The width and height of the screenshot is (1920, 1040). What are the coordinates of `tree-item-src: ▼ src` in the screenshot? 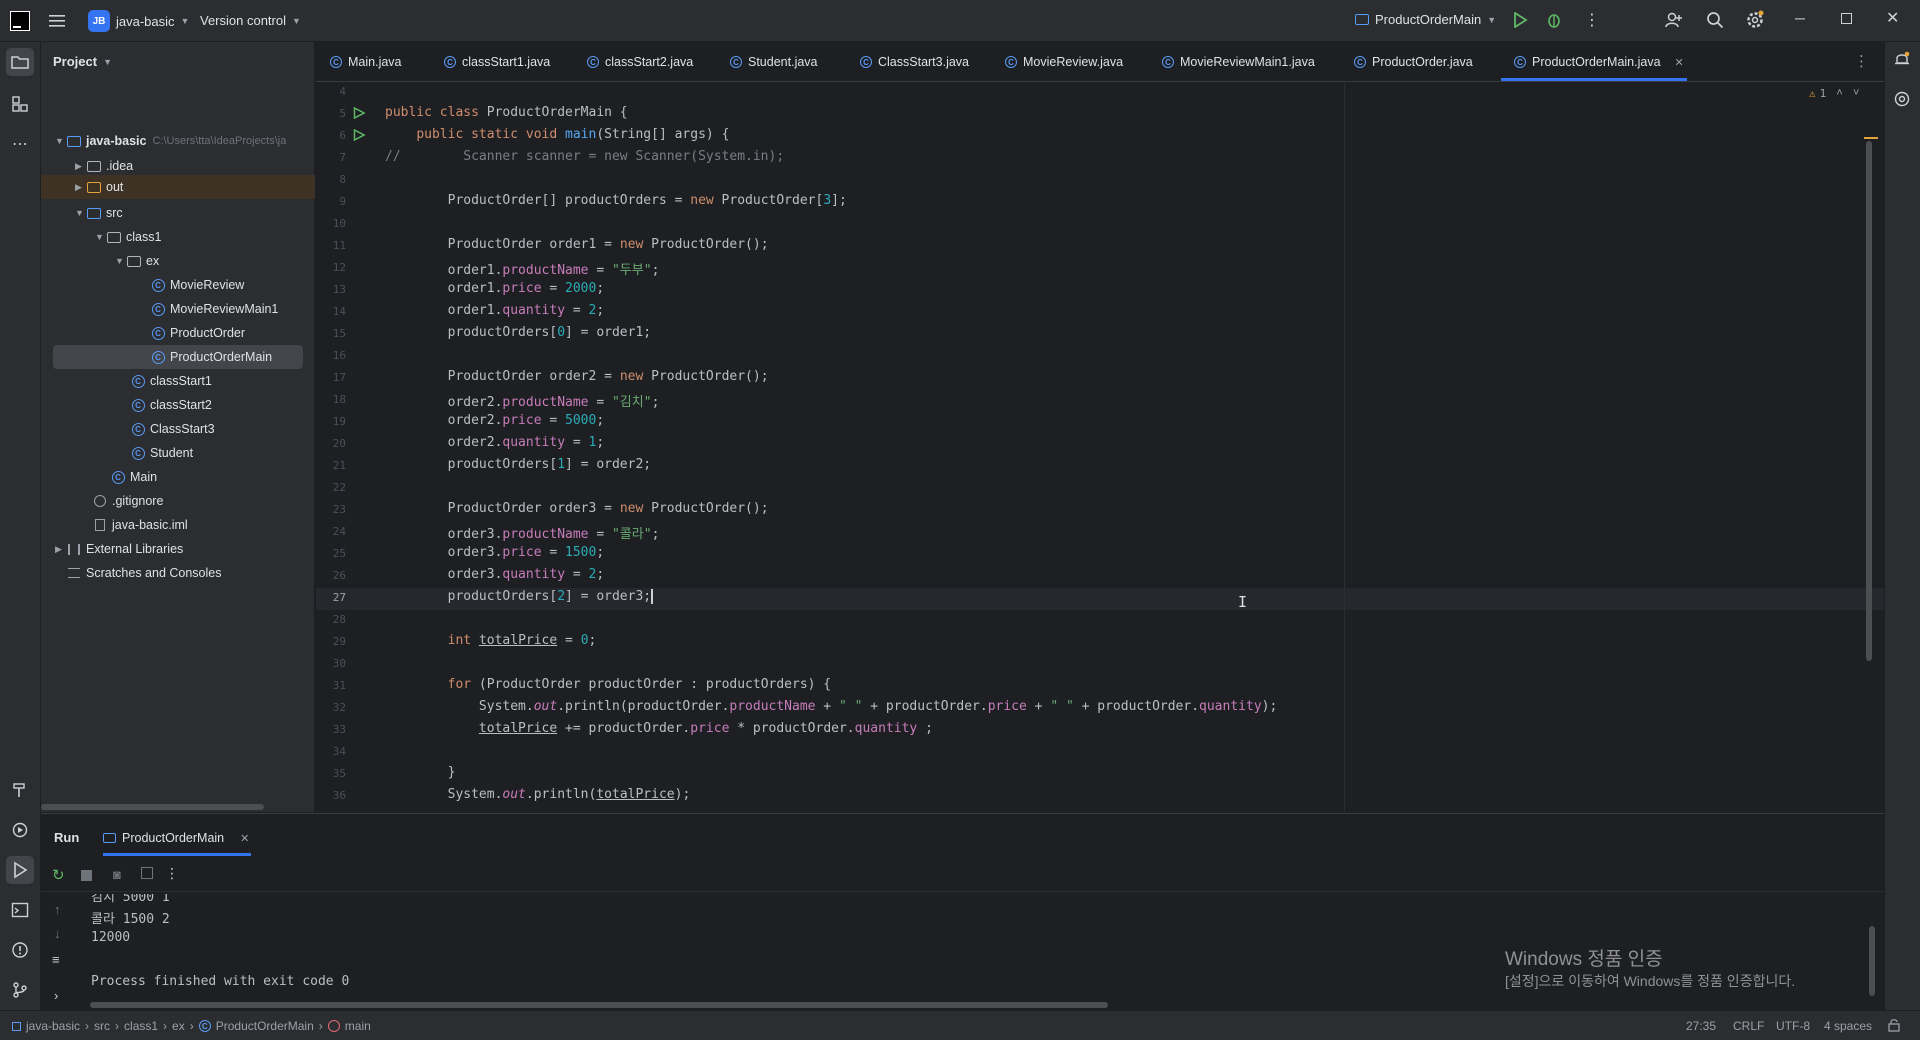 It's located at (99, 213).